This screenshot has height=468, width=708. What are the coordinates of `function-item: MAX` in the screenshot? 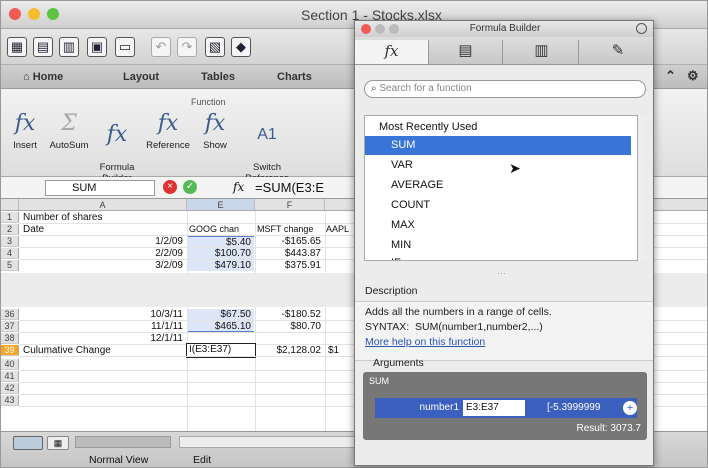 It's located at (498, 225).